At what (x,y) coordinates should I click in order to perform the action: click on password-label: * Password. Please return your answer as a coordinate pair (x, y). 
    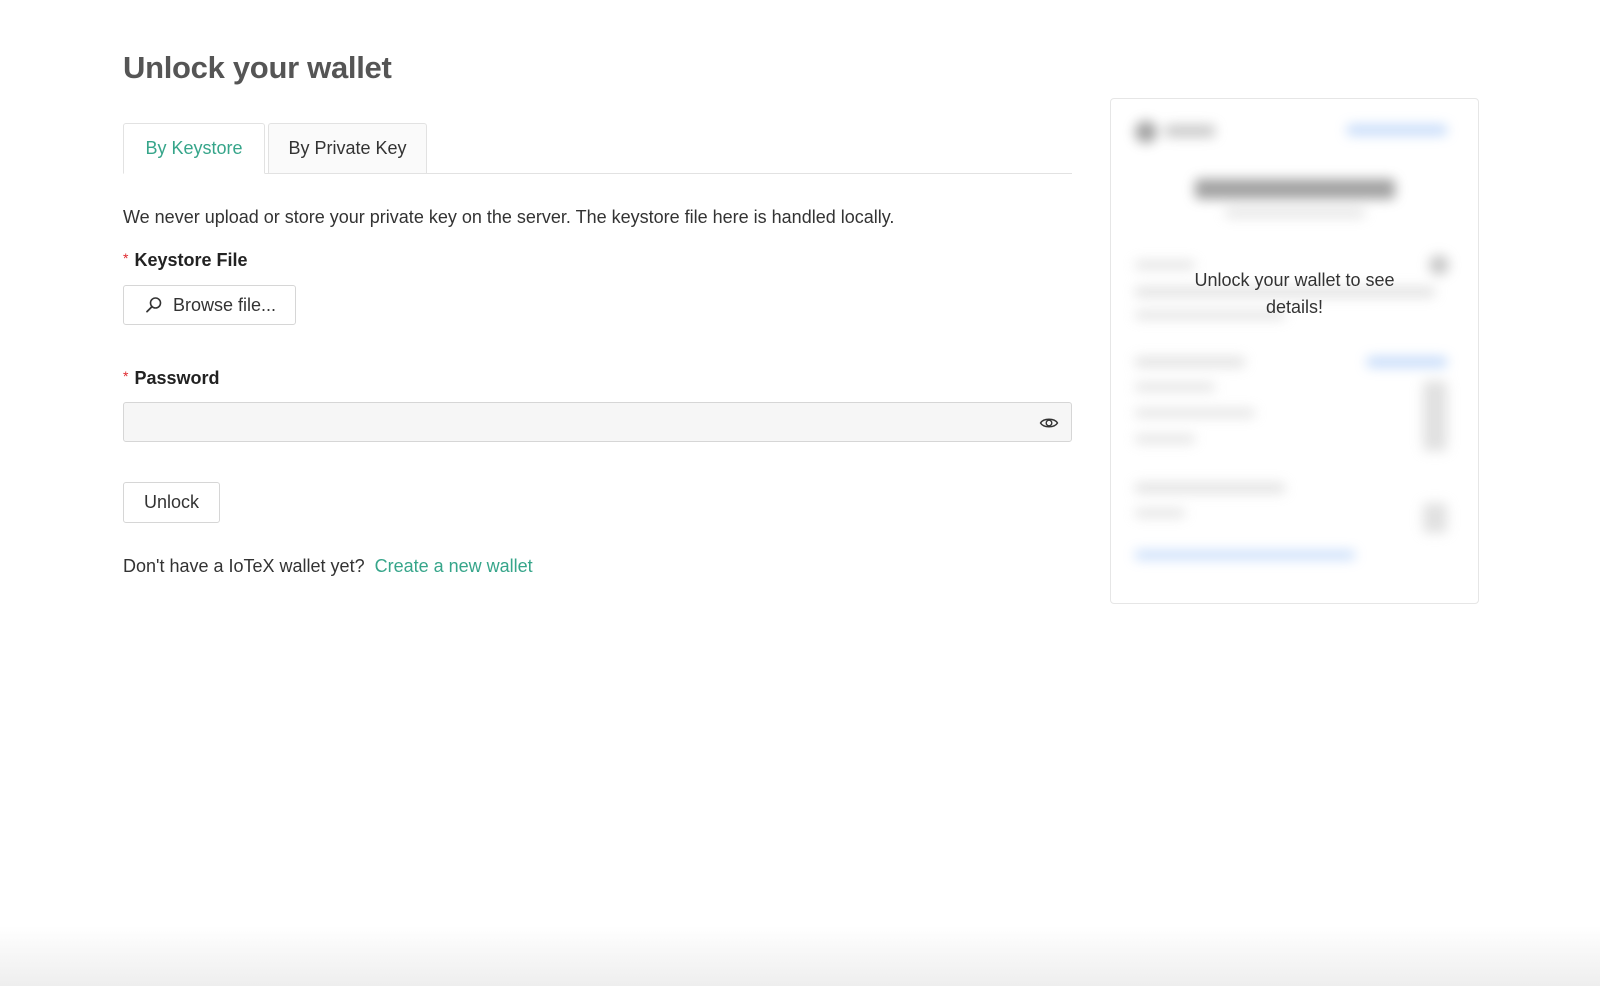
    Looking at the image, I should click on (171, 378).